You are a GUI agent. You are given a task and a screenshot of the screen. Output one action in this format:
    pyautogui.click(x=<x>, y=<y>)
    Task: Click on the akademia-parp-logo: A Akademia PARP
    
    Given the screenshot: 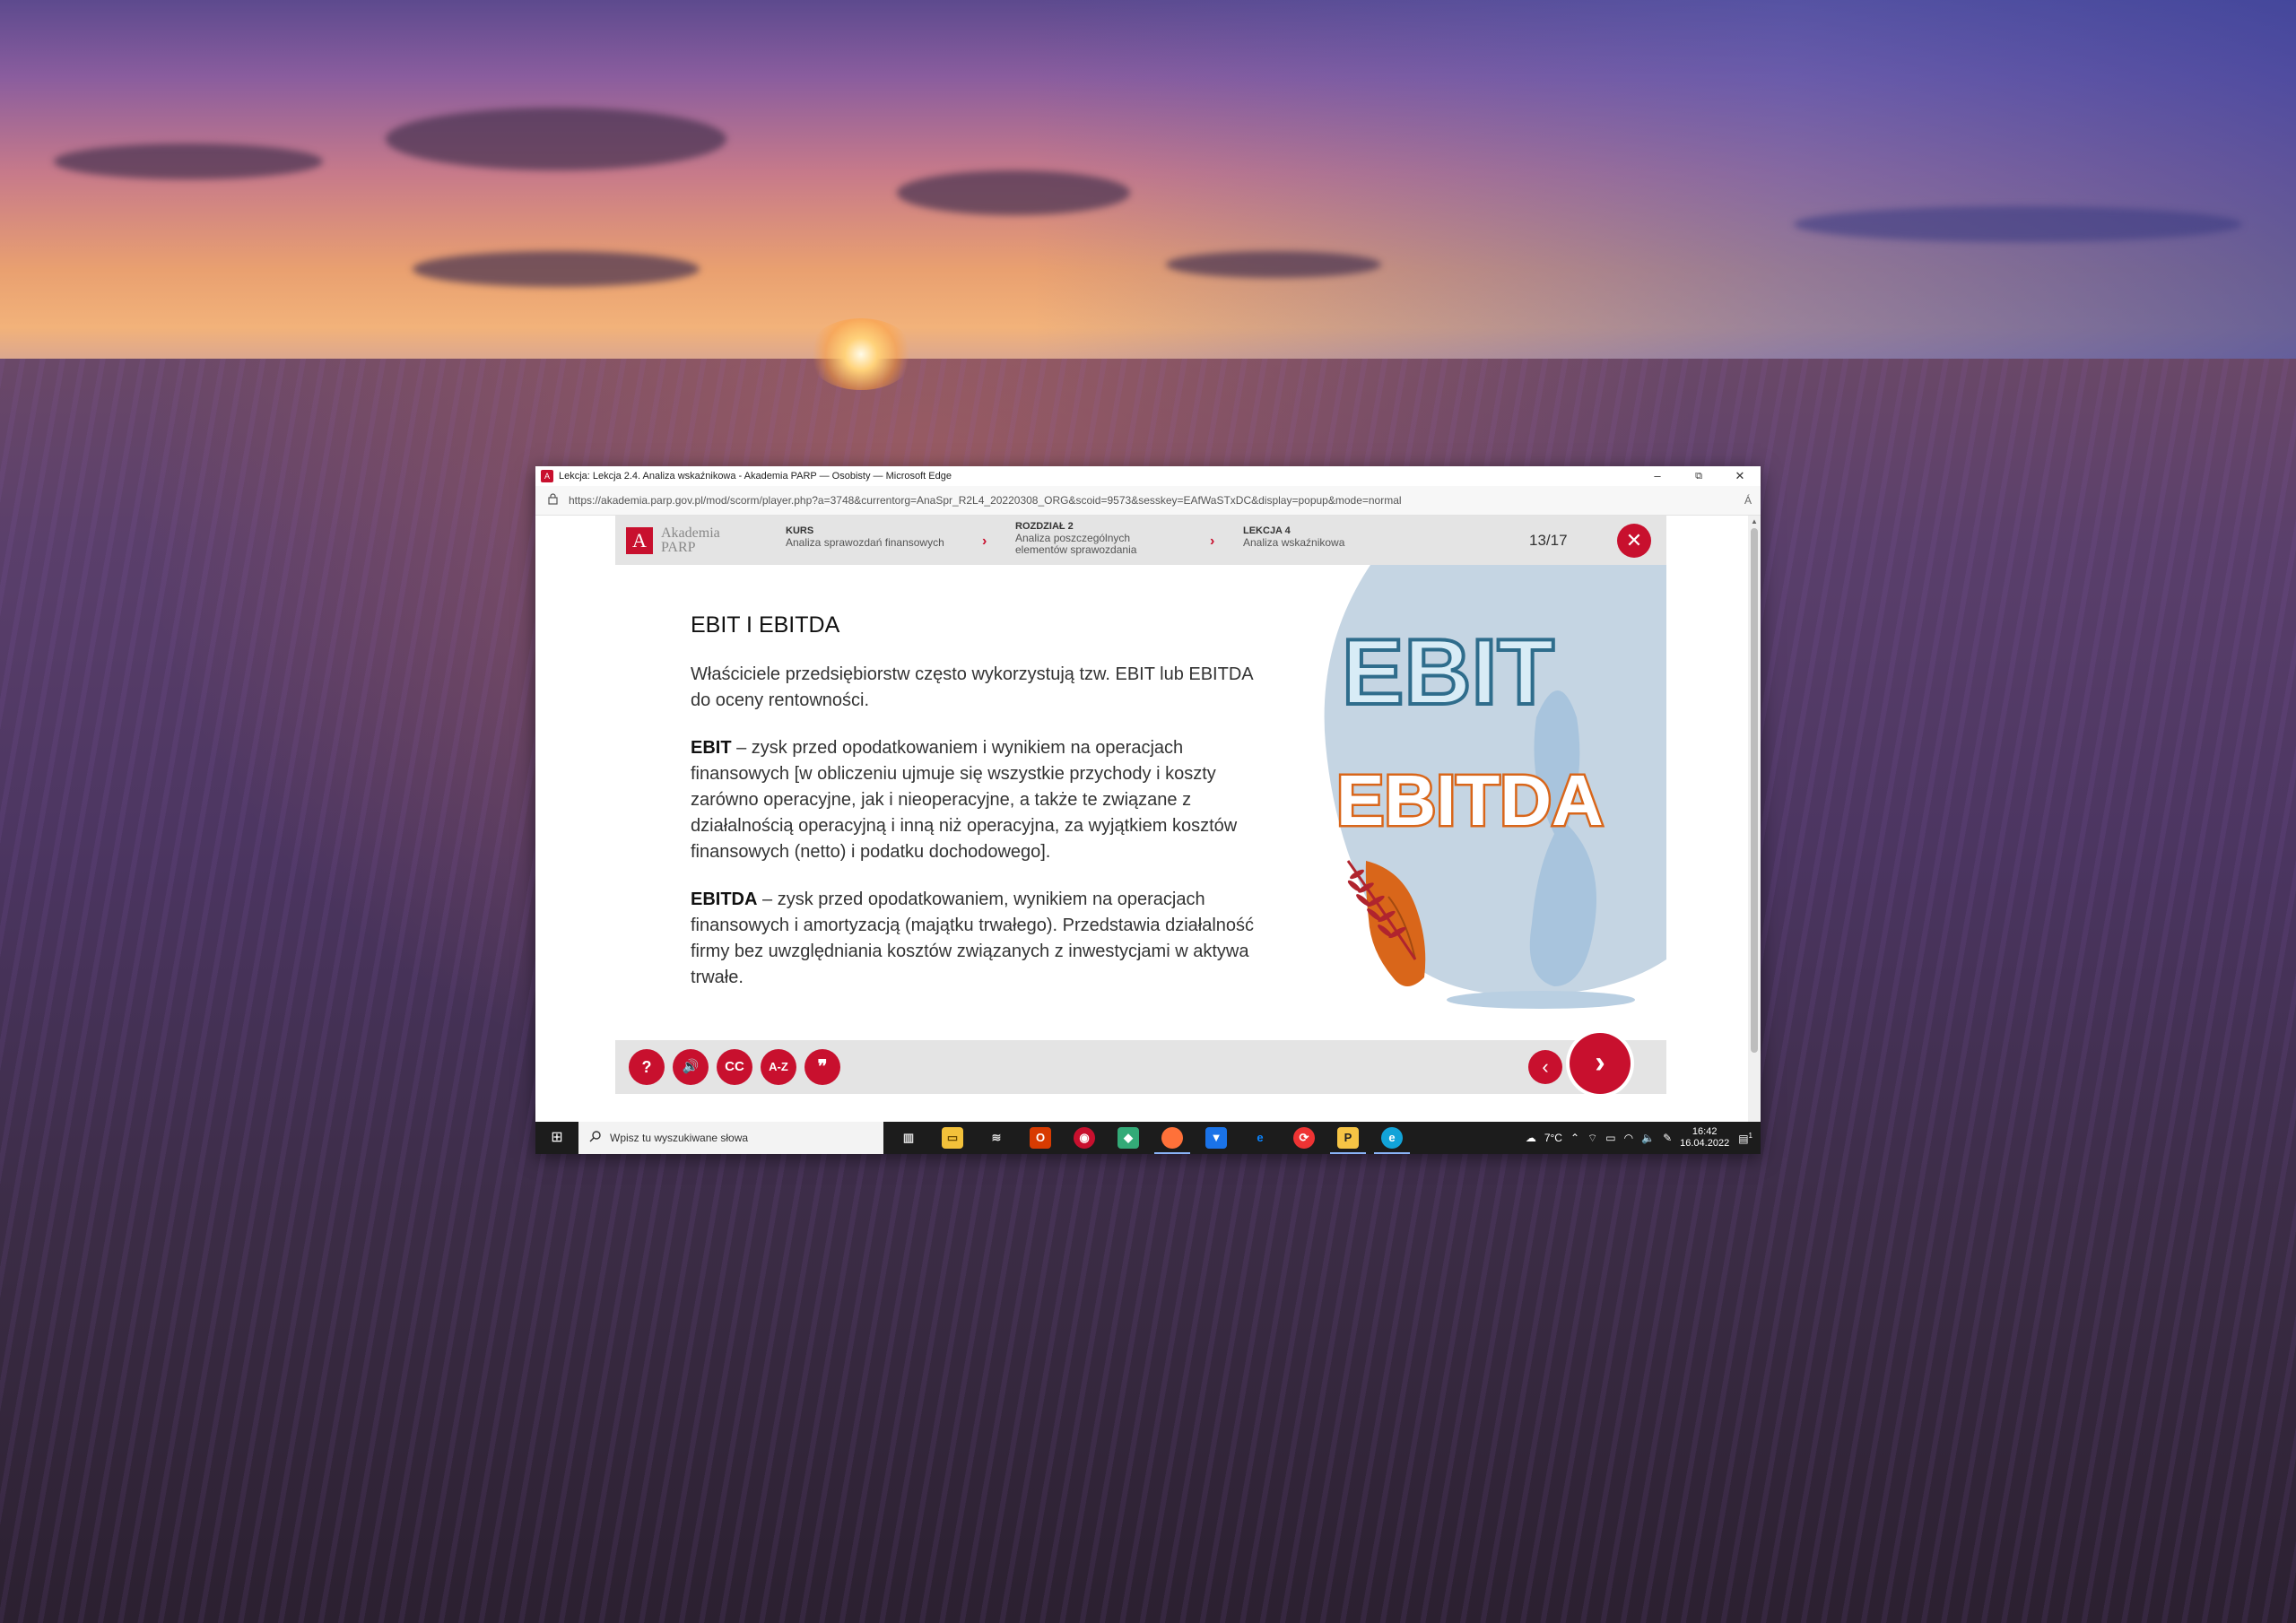 What is the action you would take?
    pyautogui.click(x=673, y=540)
    